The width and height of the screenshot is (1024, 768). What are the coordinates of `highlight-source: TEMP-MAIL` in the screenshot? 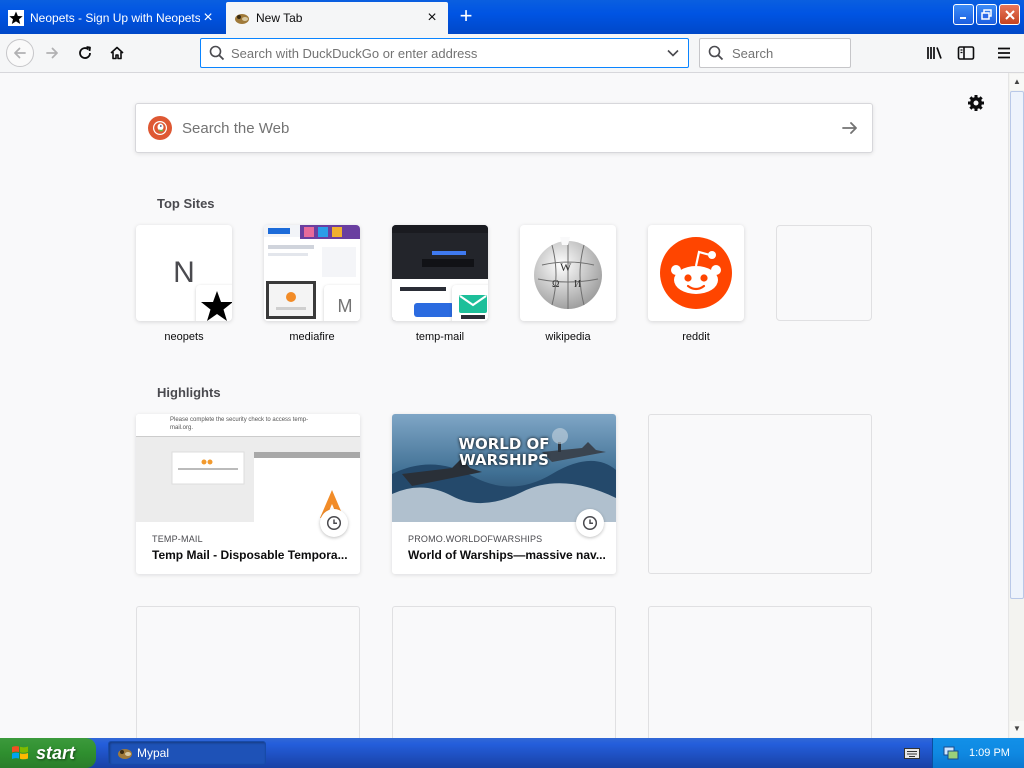 It's located at (177, 539).